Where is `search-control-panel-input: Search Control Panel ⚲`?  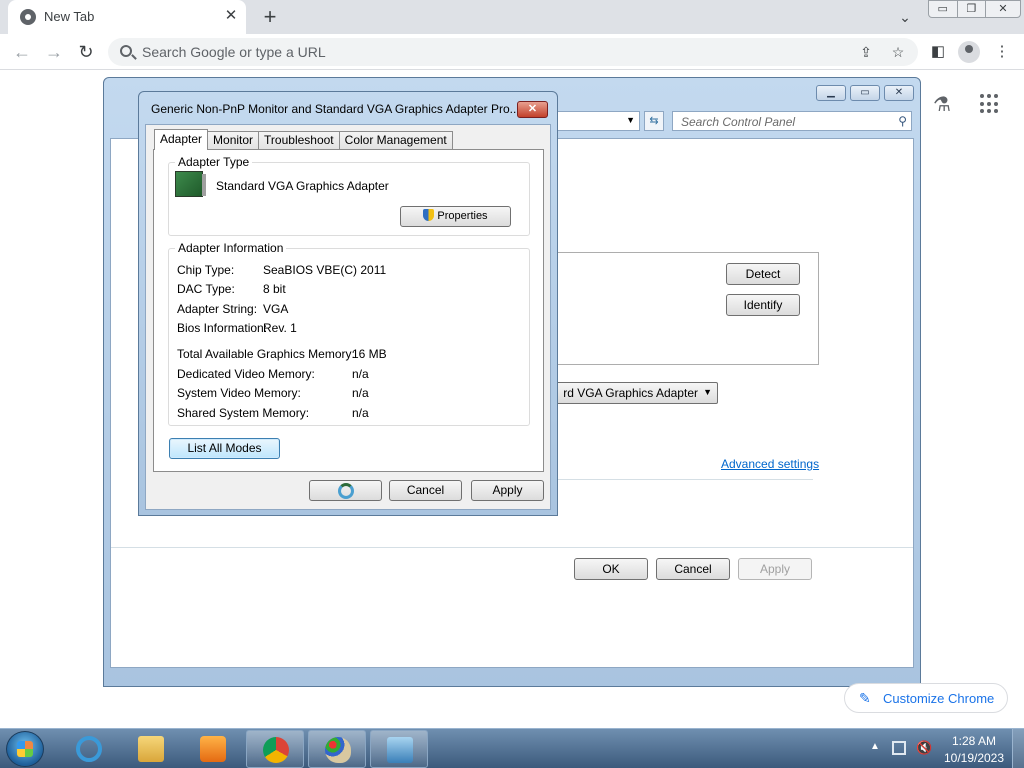
search-control-panel-input: Search Control Panel ⚲ is located at coordinates (792, 121).